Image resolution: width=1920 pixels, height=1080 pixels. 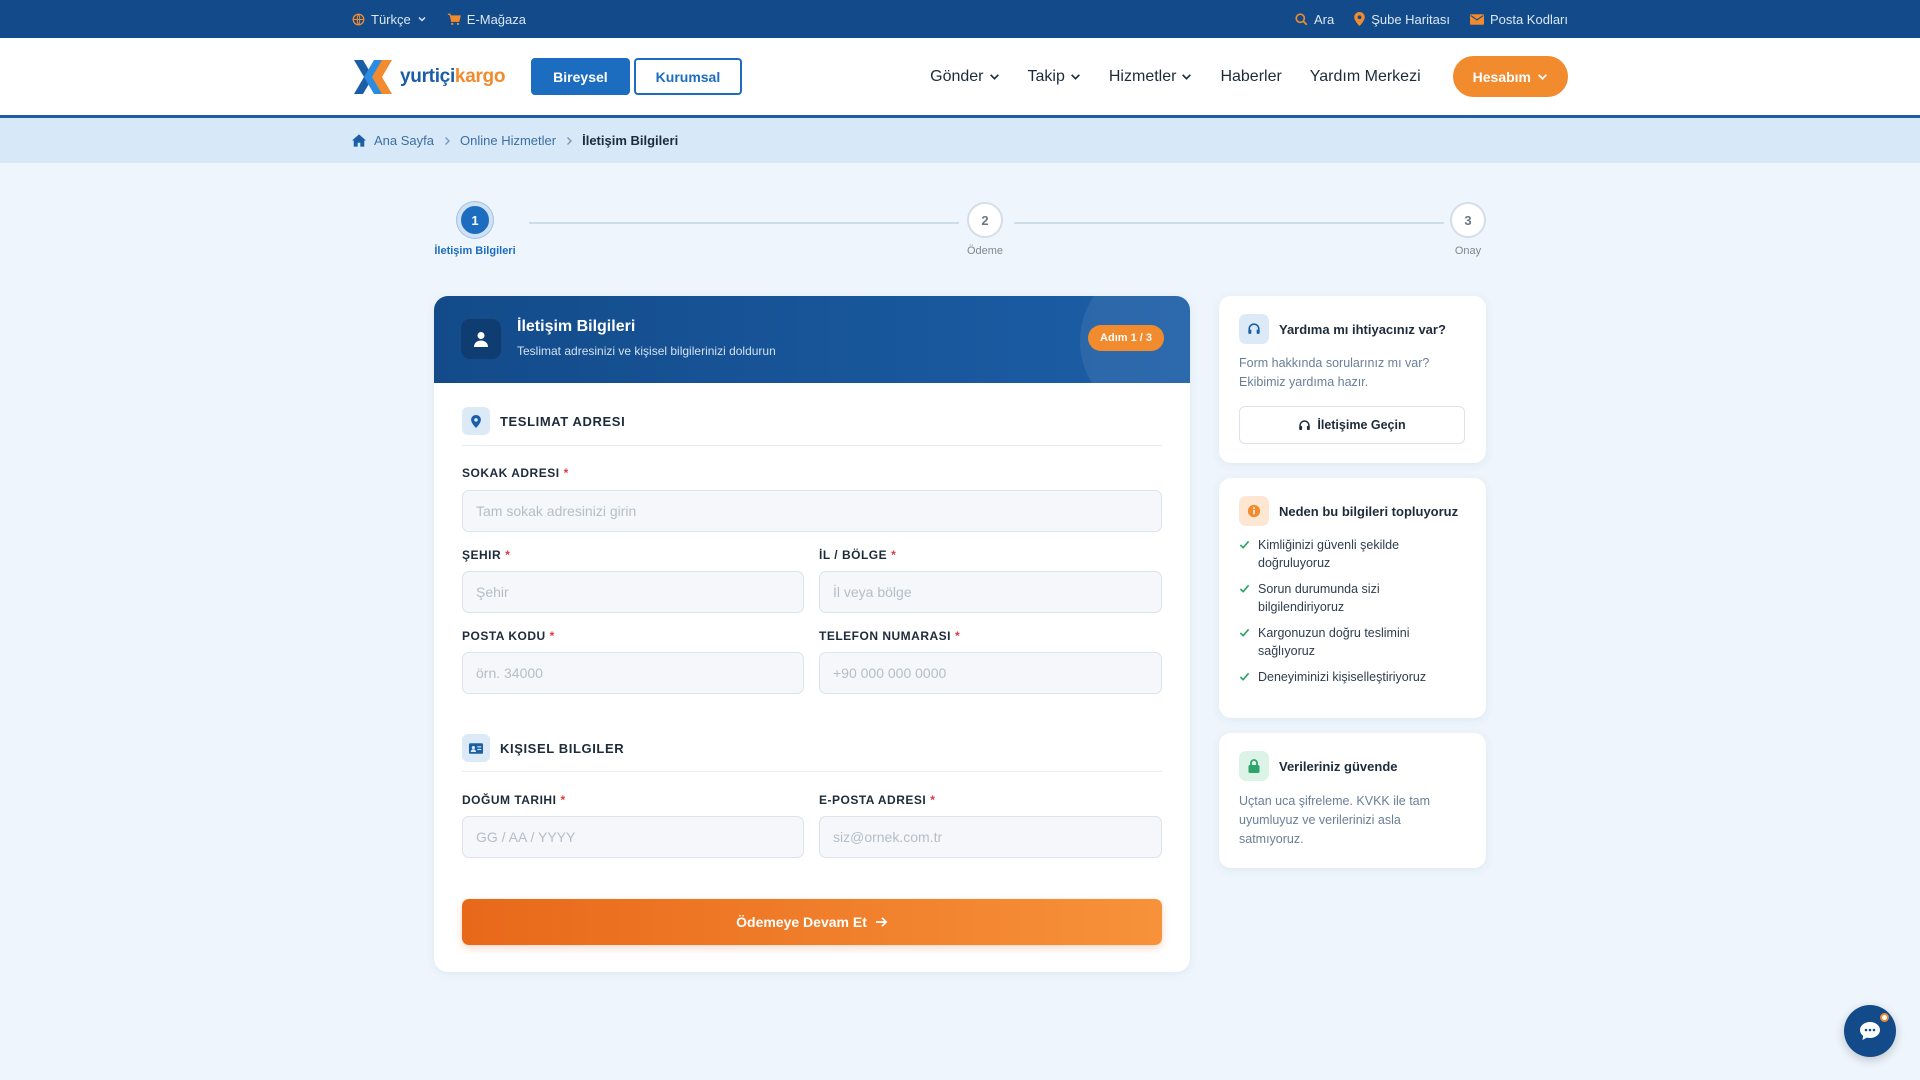 What do you see at coordinates (633, 837) in the screenshot?
I see `birth-date-input` at bounding box center [633, 837].